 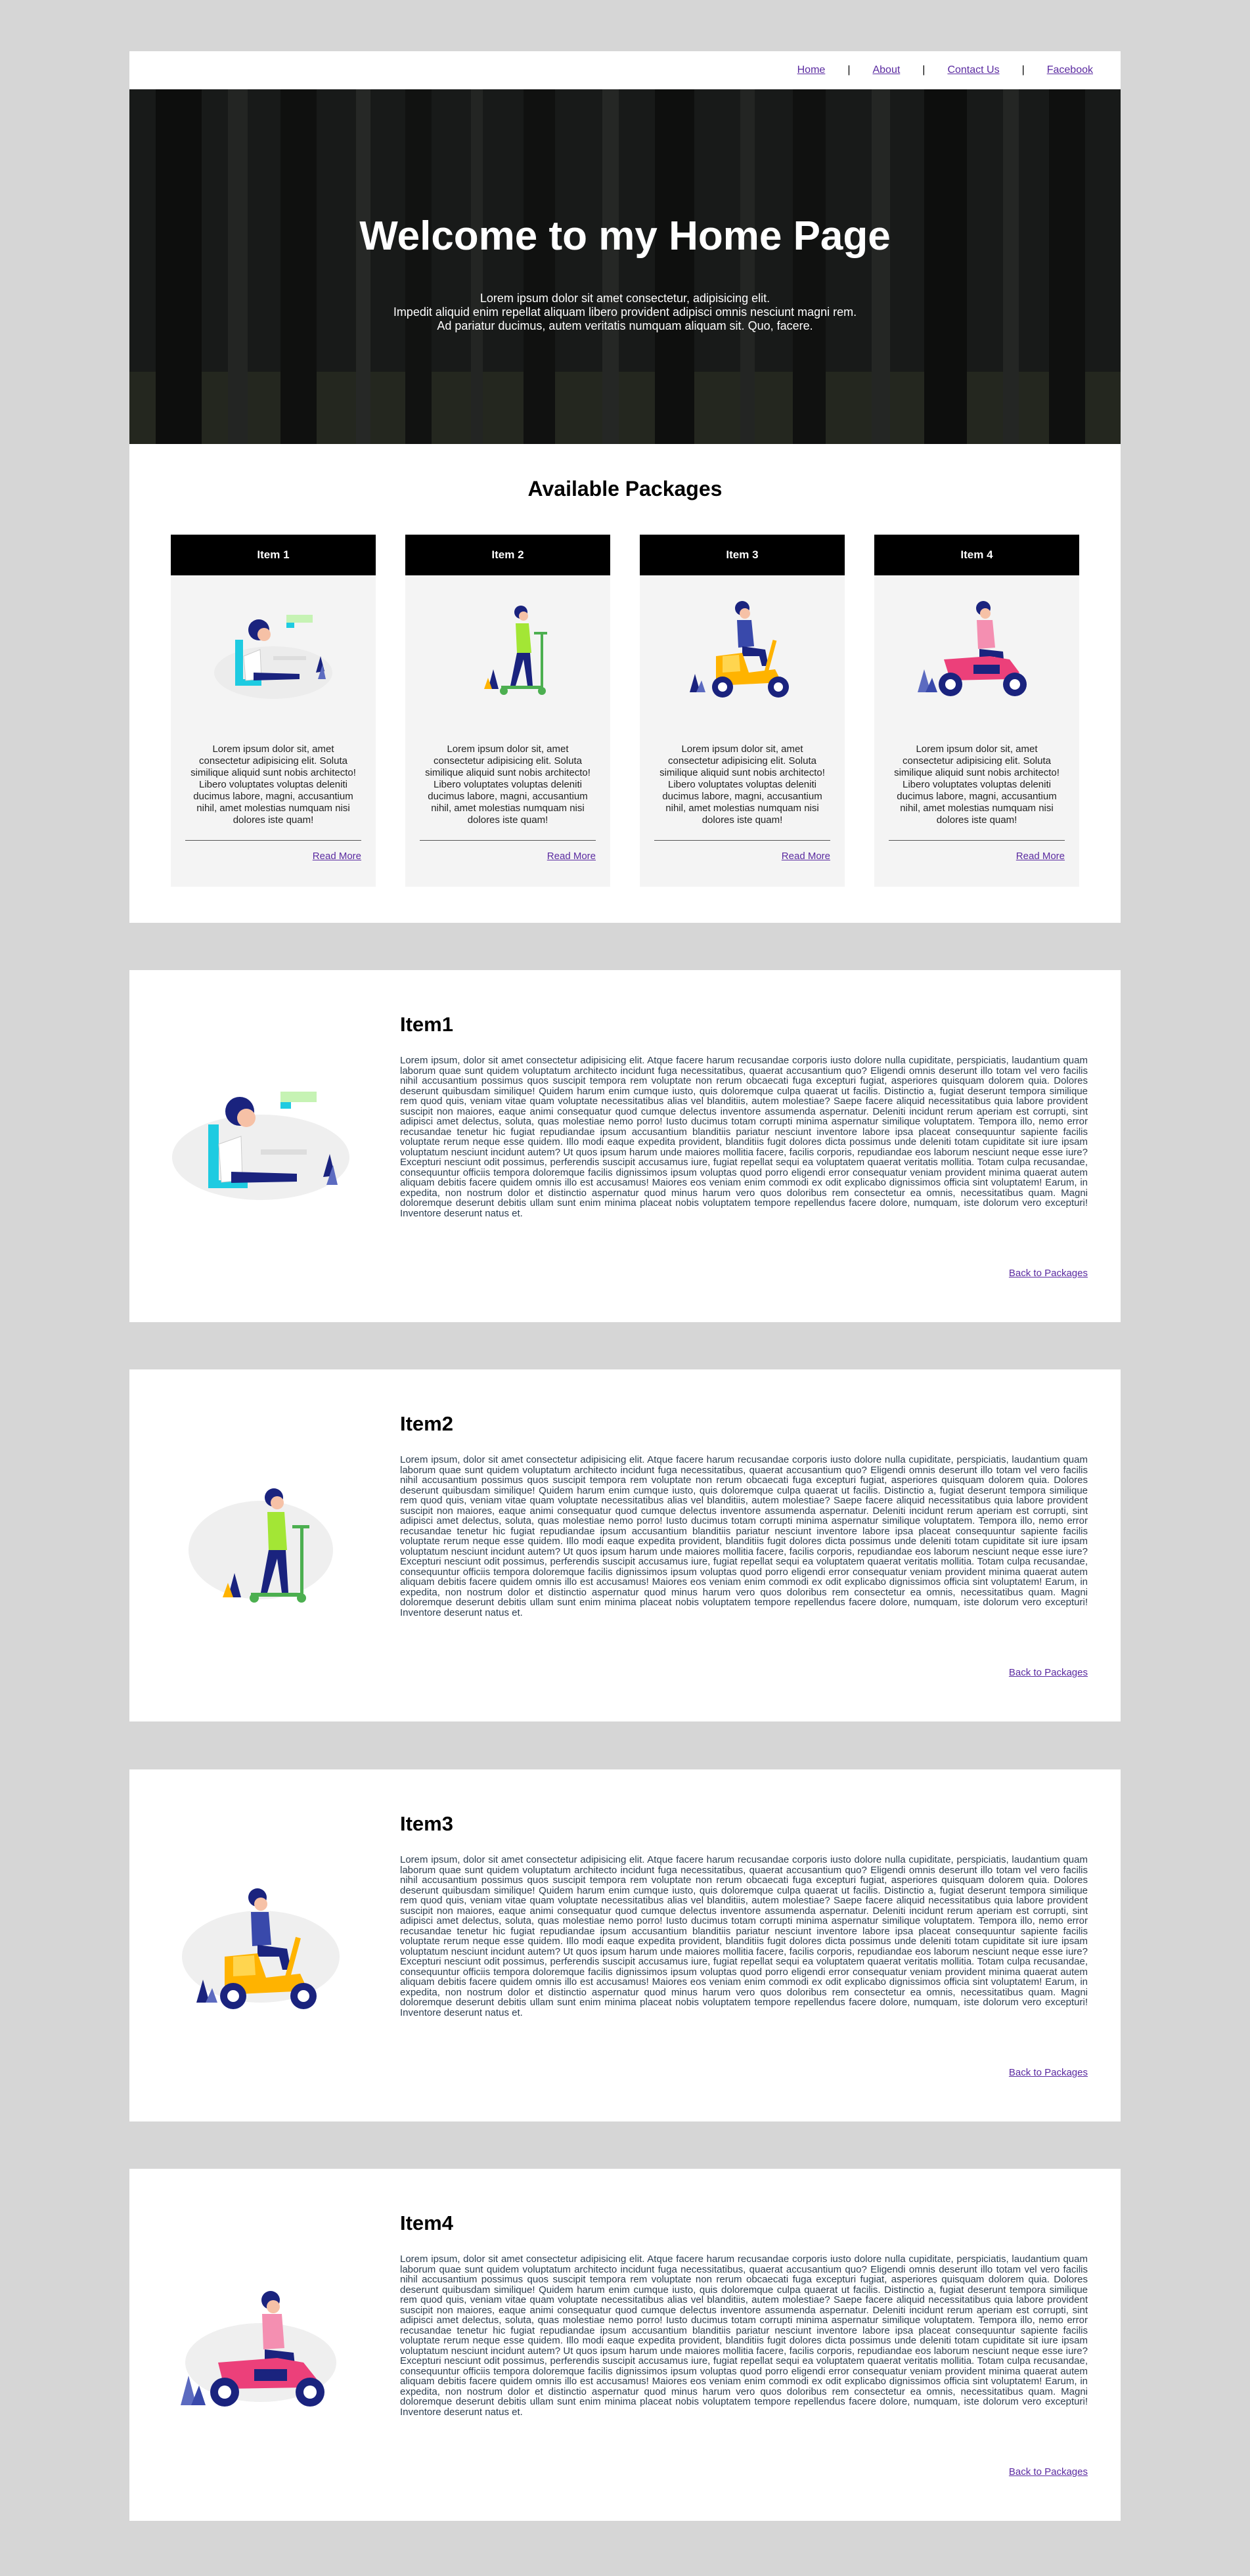 I want to click on hero-title: Welcome to my Home Page, so click(x=625, y=236).